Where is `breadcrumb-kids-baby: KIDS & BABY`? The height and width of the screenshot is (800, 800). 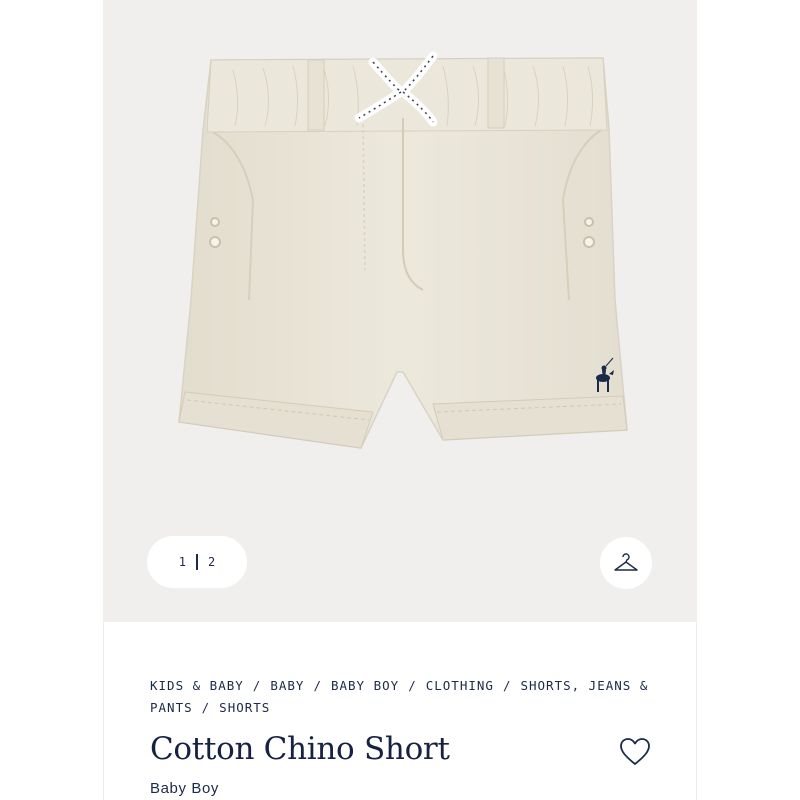
breadcrumb-kids-baby: KIDS & BABY is located at coordinates (197, 685).